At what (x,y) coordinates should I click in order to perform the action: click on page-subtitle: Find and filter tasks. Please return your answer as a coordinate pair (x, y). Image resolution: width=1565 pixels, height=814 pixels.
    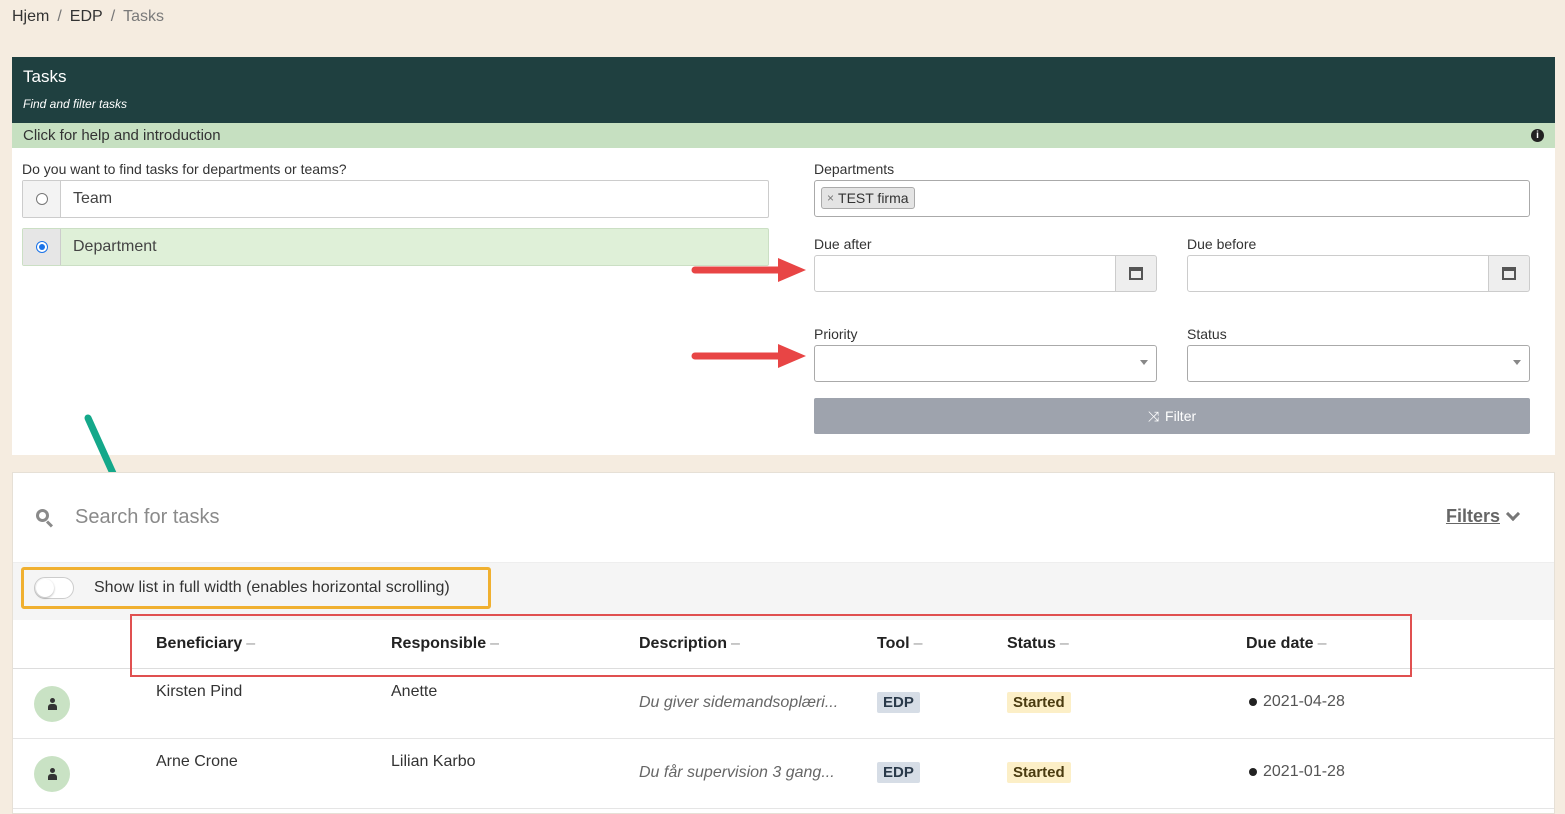
    Looking at the image, I should click on (75, 104).